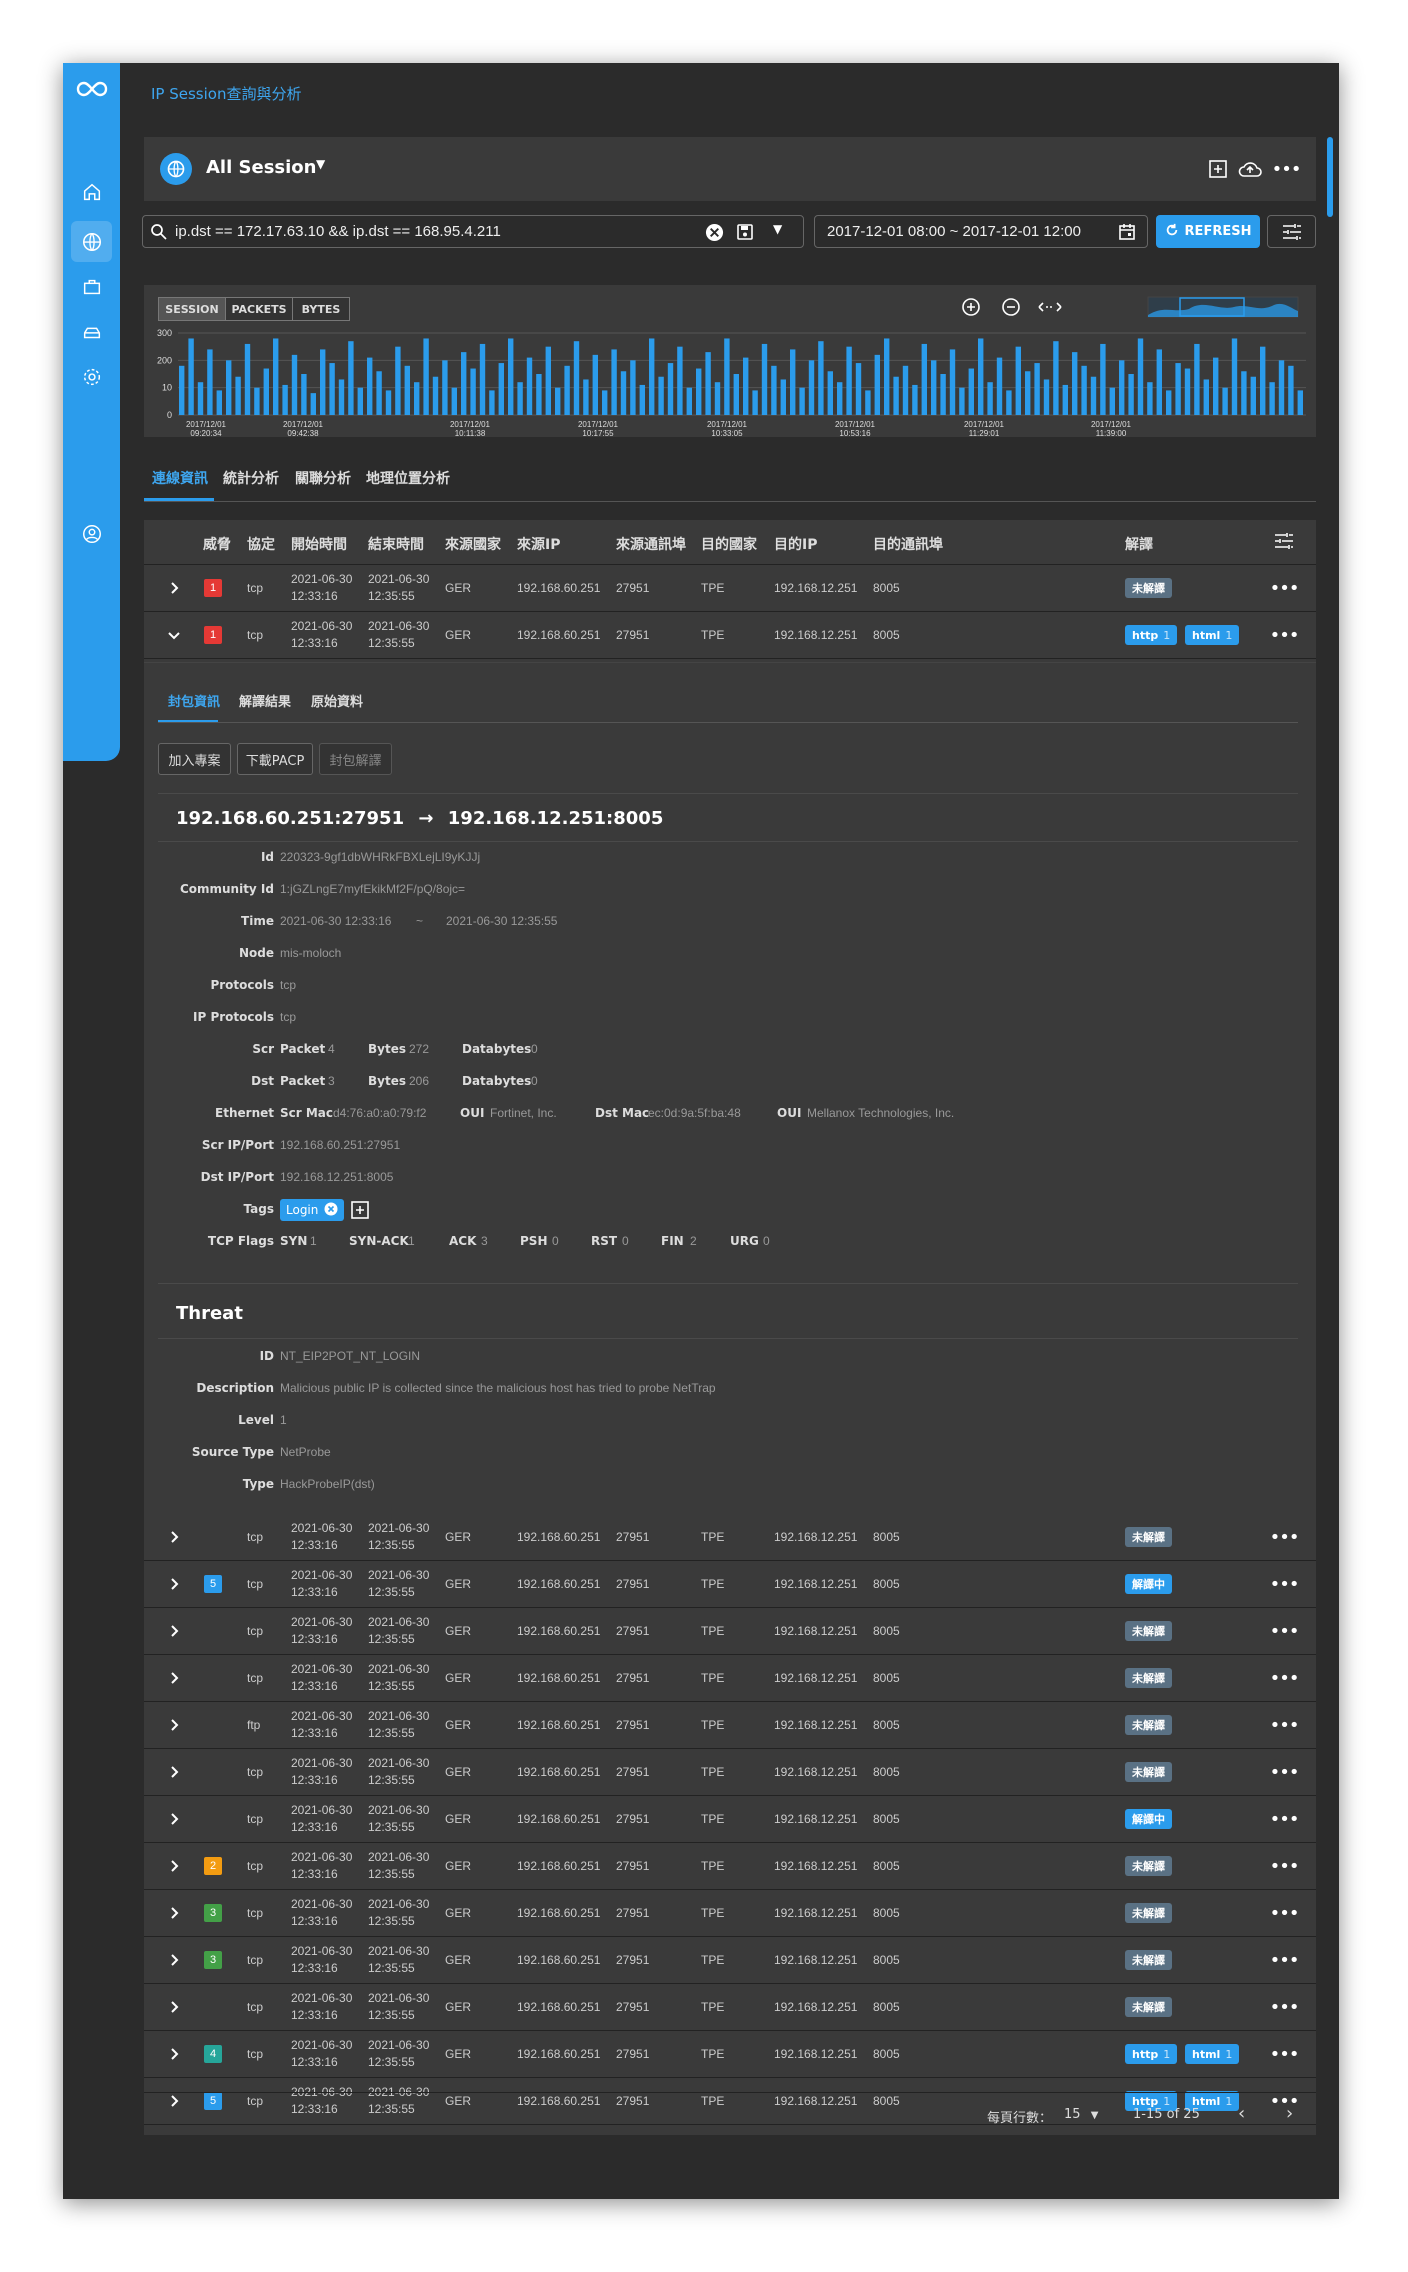  Describe the element at coordinates (217, 544) in the screenshot. I see `col-threat: 威脅` at that location.